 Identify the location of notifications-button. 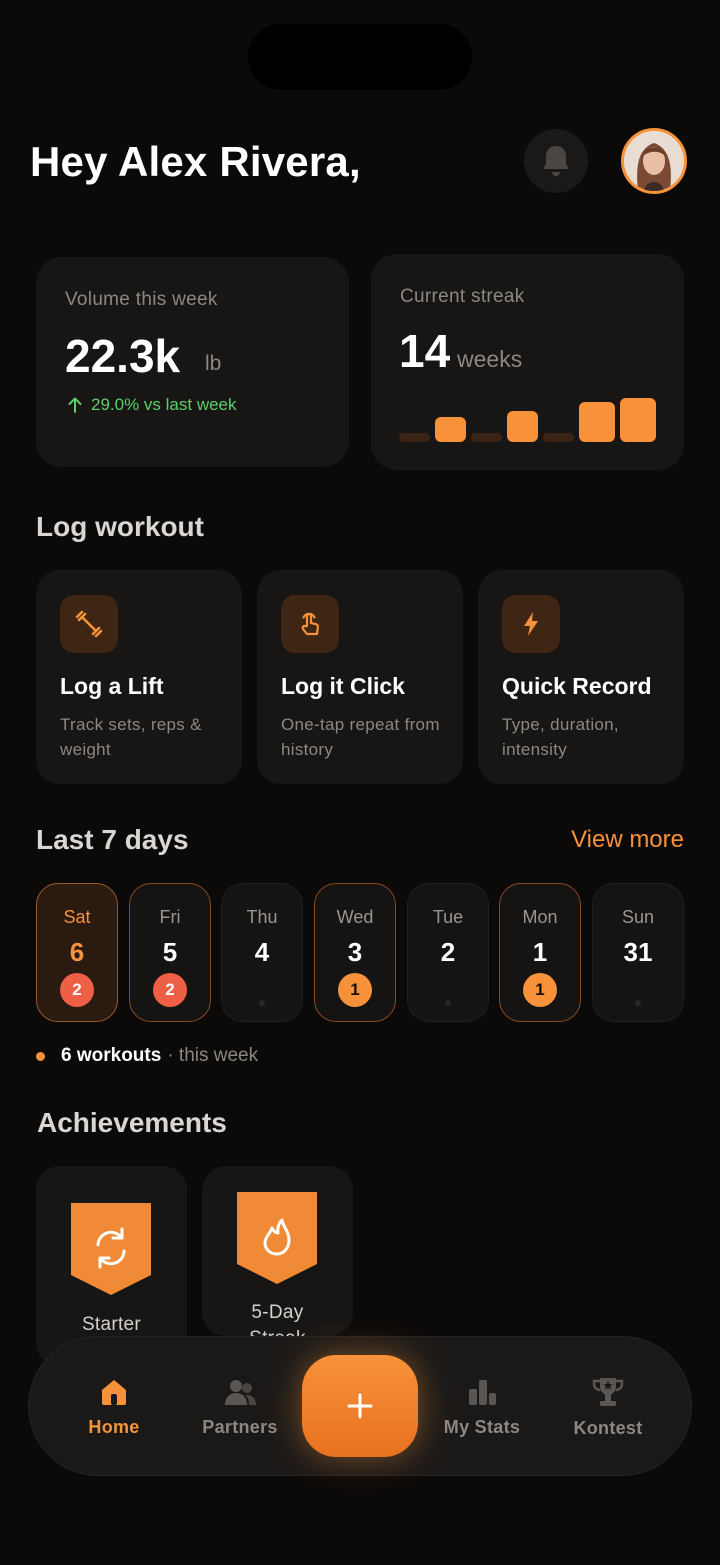
(556, 161).